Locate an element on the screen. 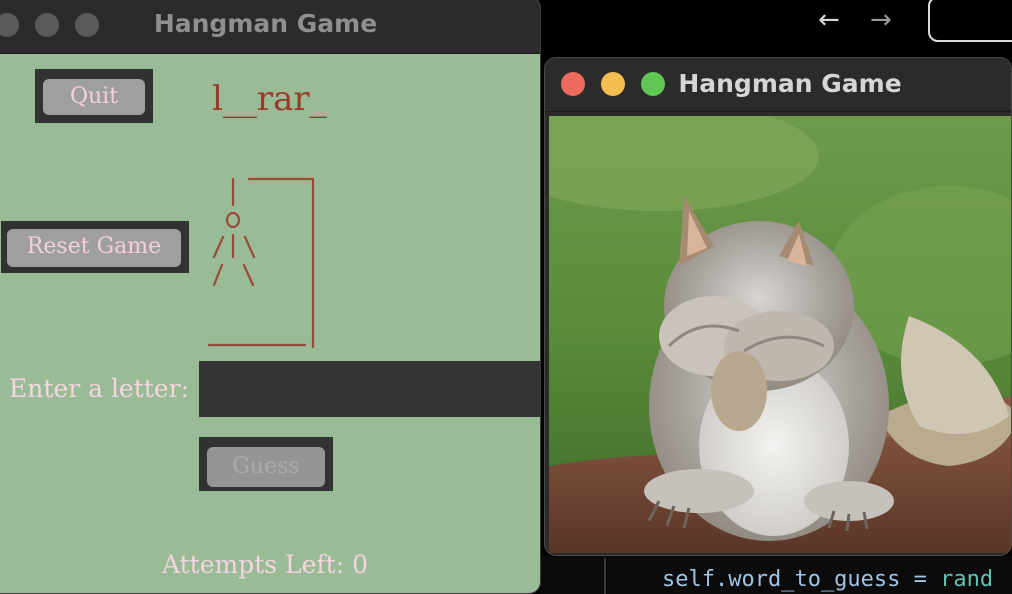 The height and width of the screenshot is (594, 1012). attempts-left-label: Attempts Left: 0 is located at coordinates (264, 564).